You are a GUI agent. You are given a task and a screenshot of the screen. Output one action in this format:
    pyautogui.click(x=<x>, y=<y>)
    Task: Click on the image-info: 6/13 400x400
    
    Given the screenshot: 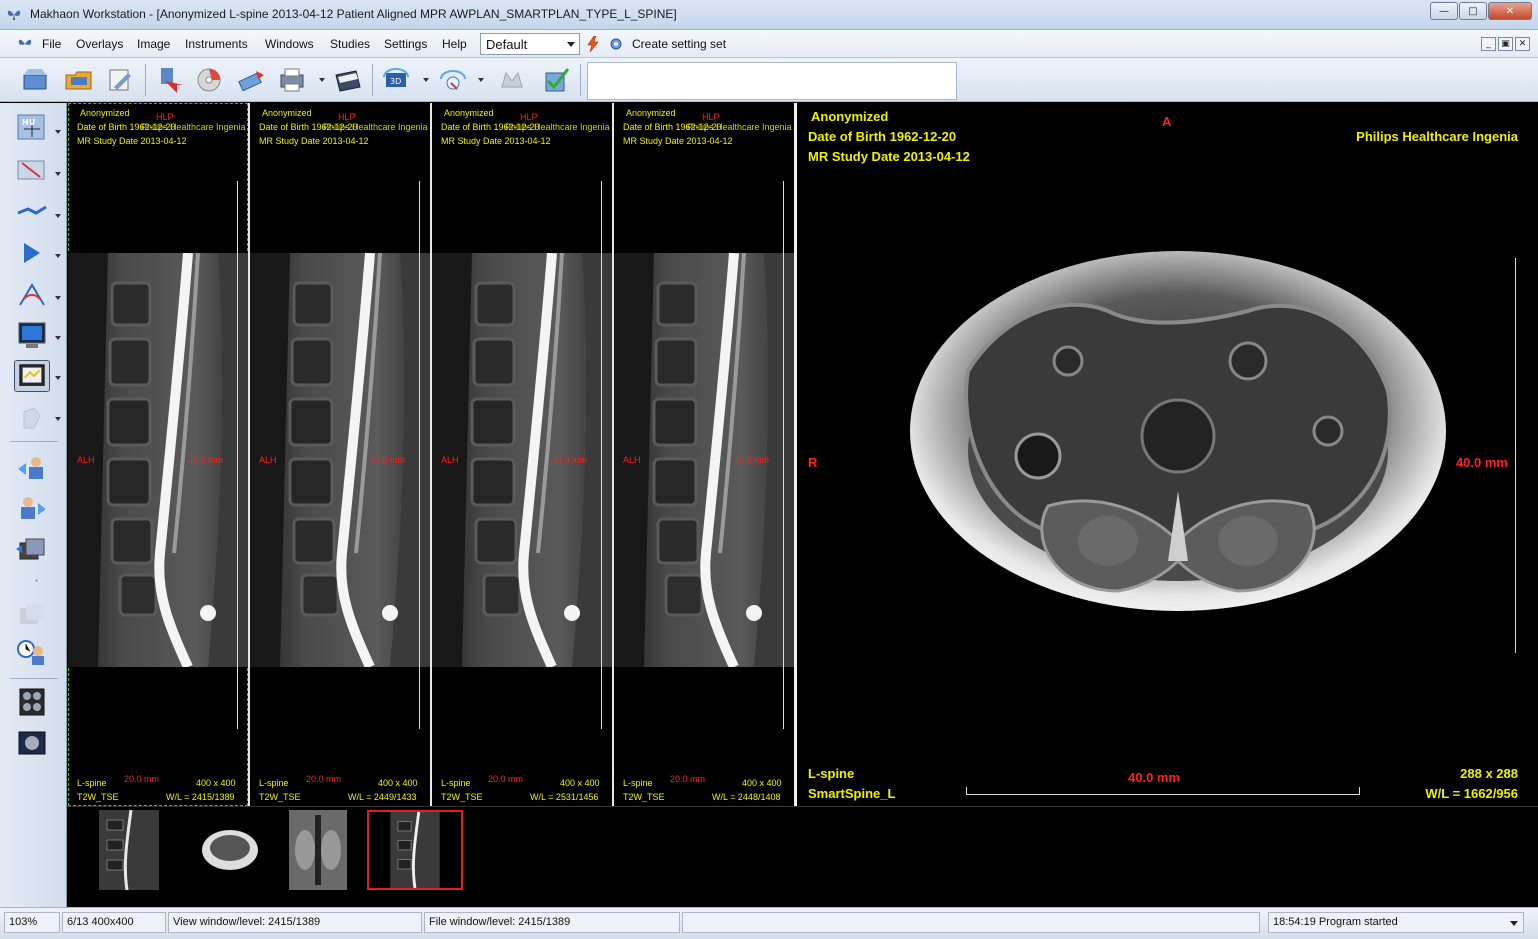 What is the action you would take?
    pyautogui.click(x=114, y=922)
    